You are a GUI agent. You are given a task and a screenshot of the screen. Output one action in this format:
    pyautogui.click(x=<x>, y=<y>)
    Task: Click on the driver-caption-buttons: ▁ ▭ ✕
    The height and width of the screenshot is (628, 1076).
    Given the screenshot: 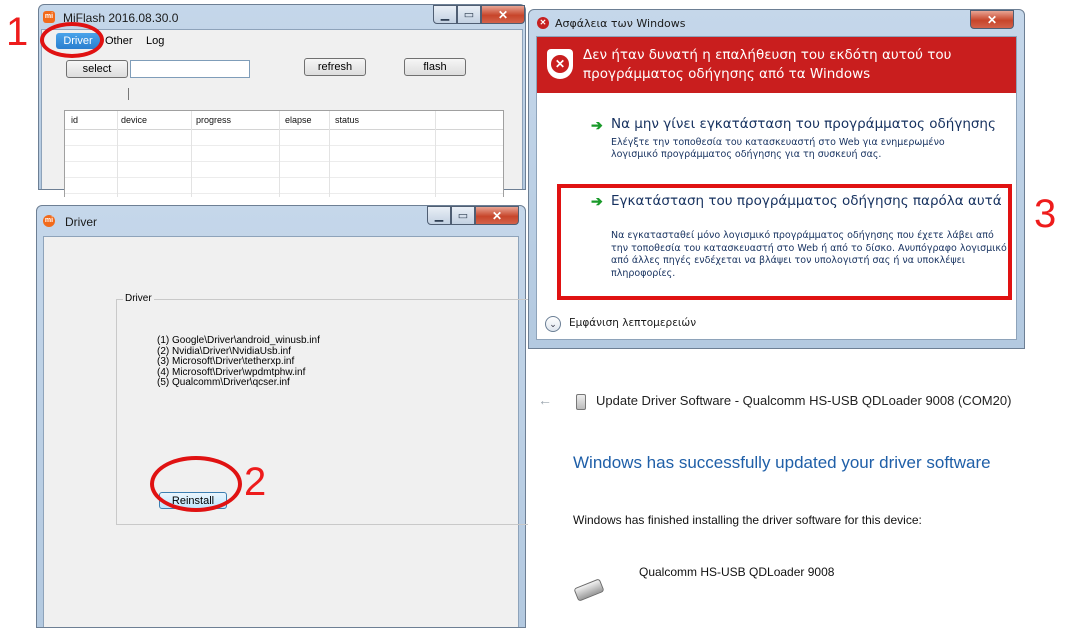 What is the action you would take?
    pyautogui.click(x=473, y=215)
    